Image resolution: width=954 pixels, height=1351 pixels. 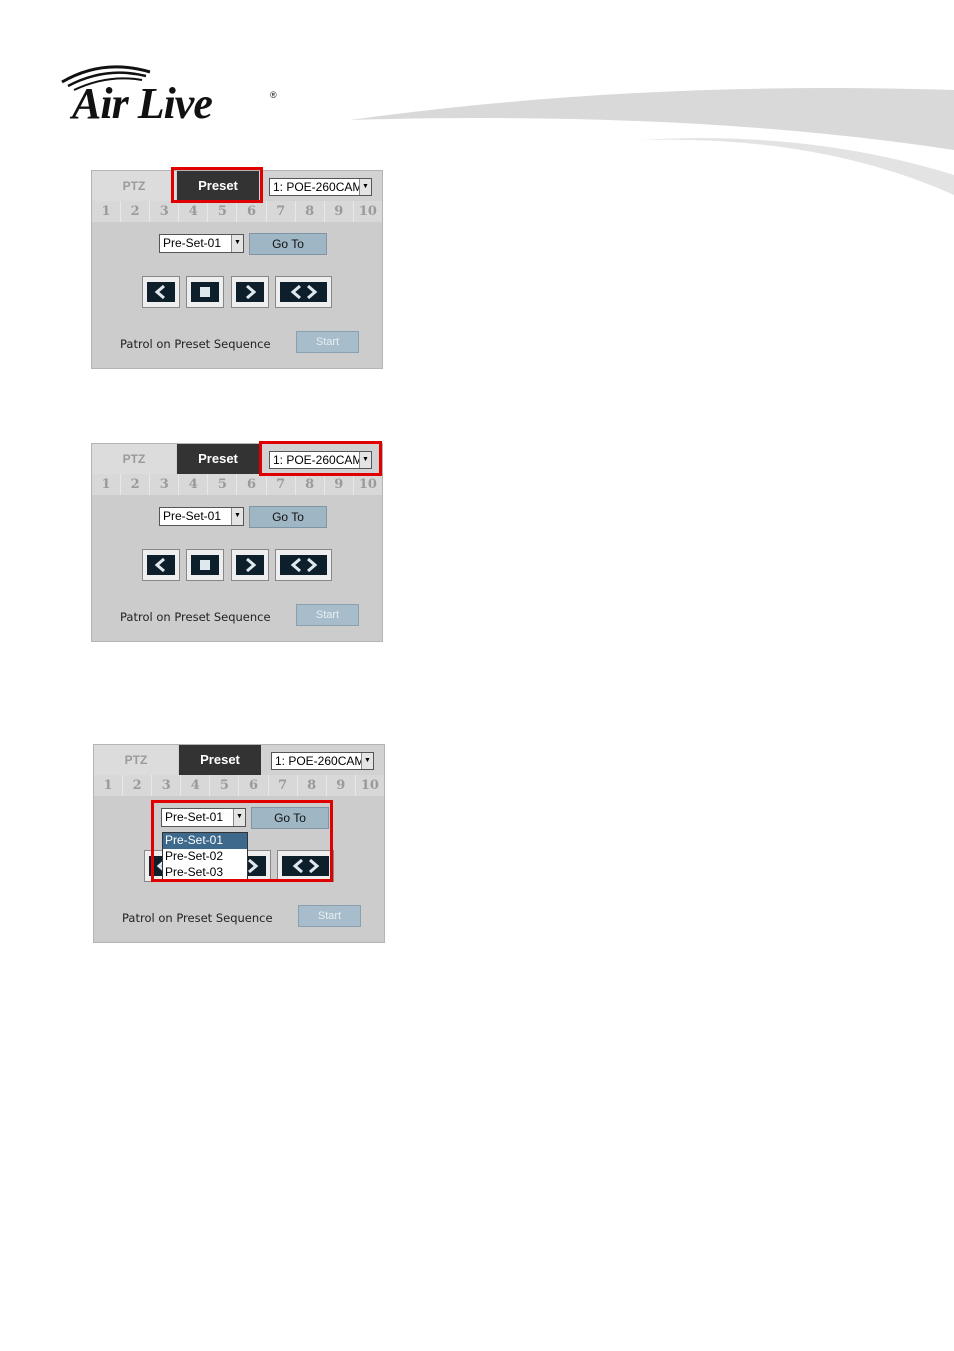 I want to click on highlight-camera-select, so click(x=320, y=458).